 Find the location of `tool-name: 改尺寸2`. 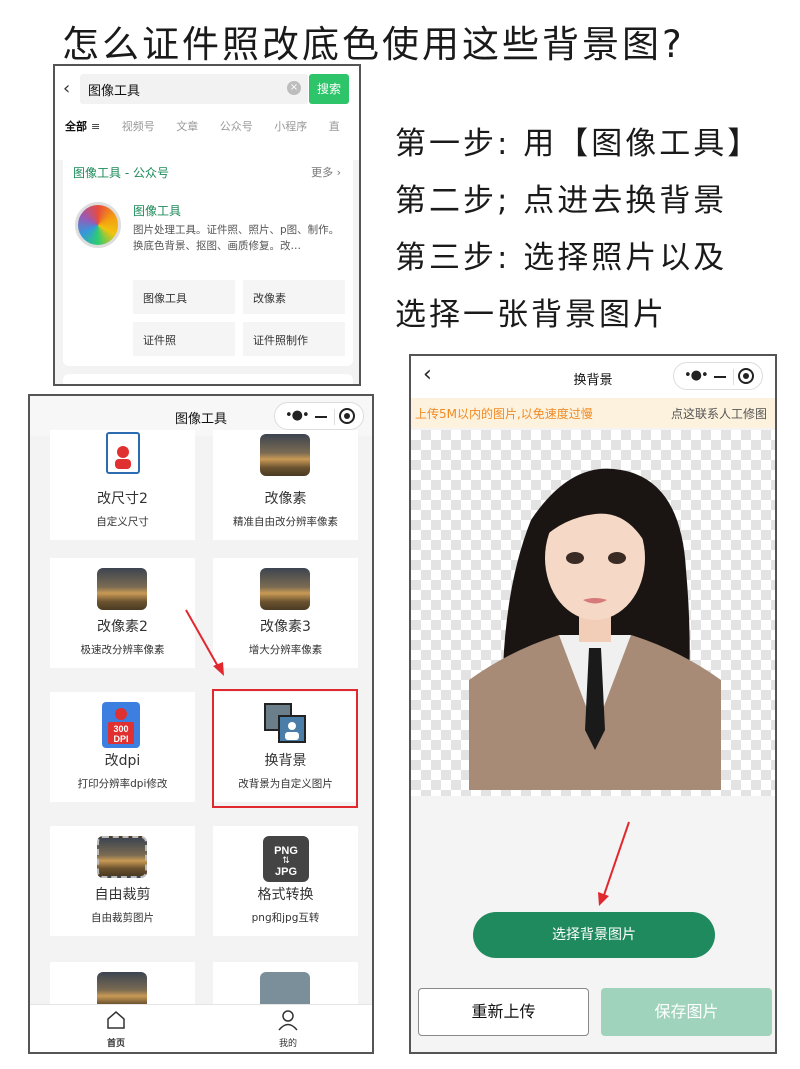

tool-name: 改尺寸2 is located at coordinates (122, 499).